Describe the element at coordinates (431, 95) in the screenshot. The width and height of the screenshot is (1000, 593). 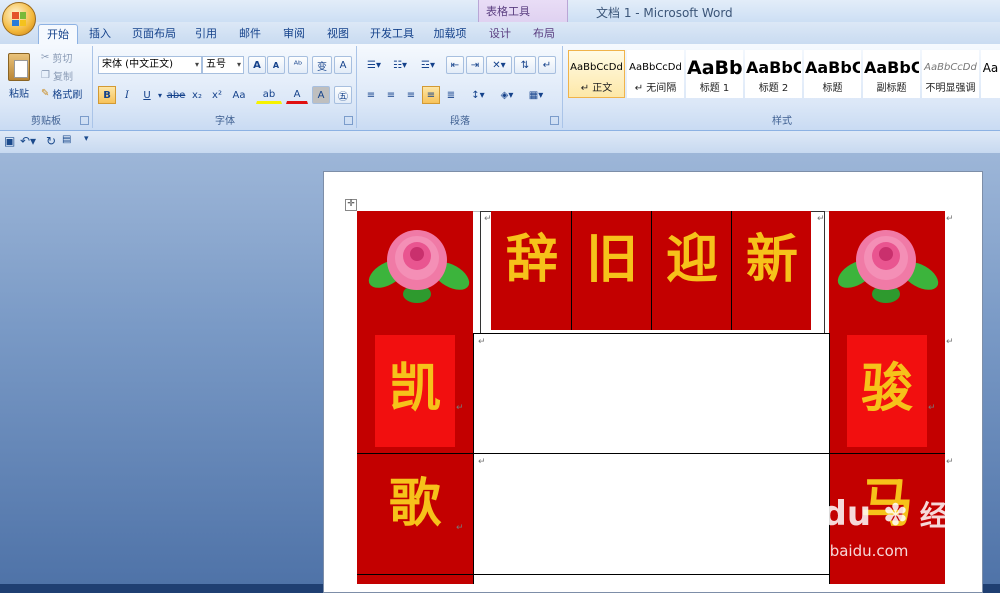
I see `justify-icon: ≡` at that location.